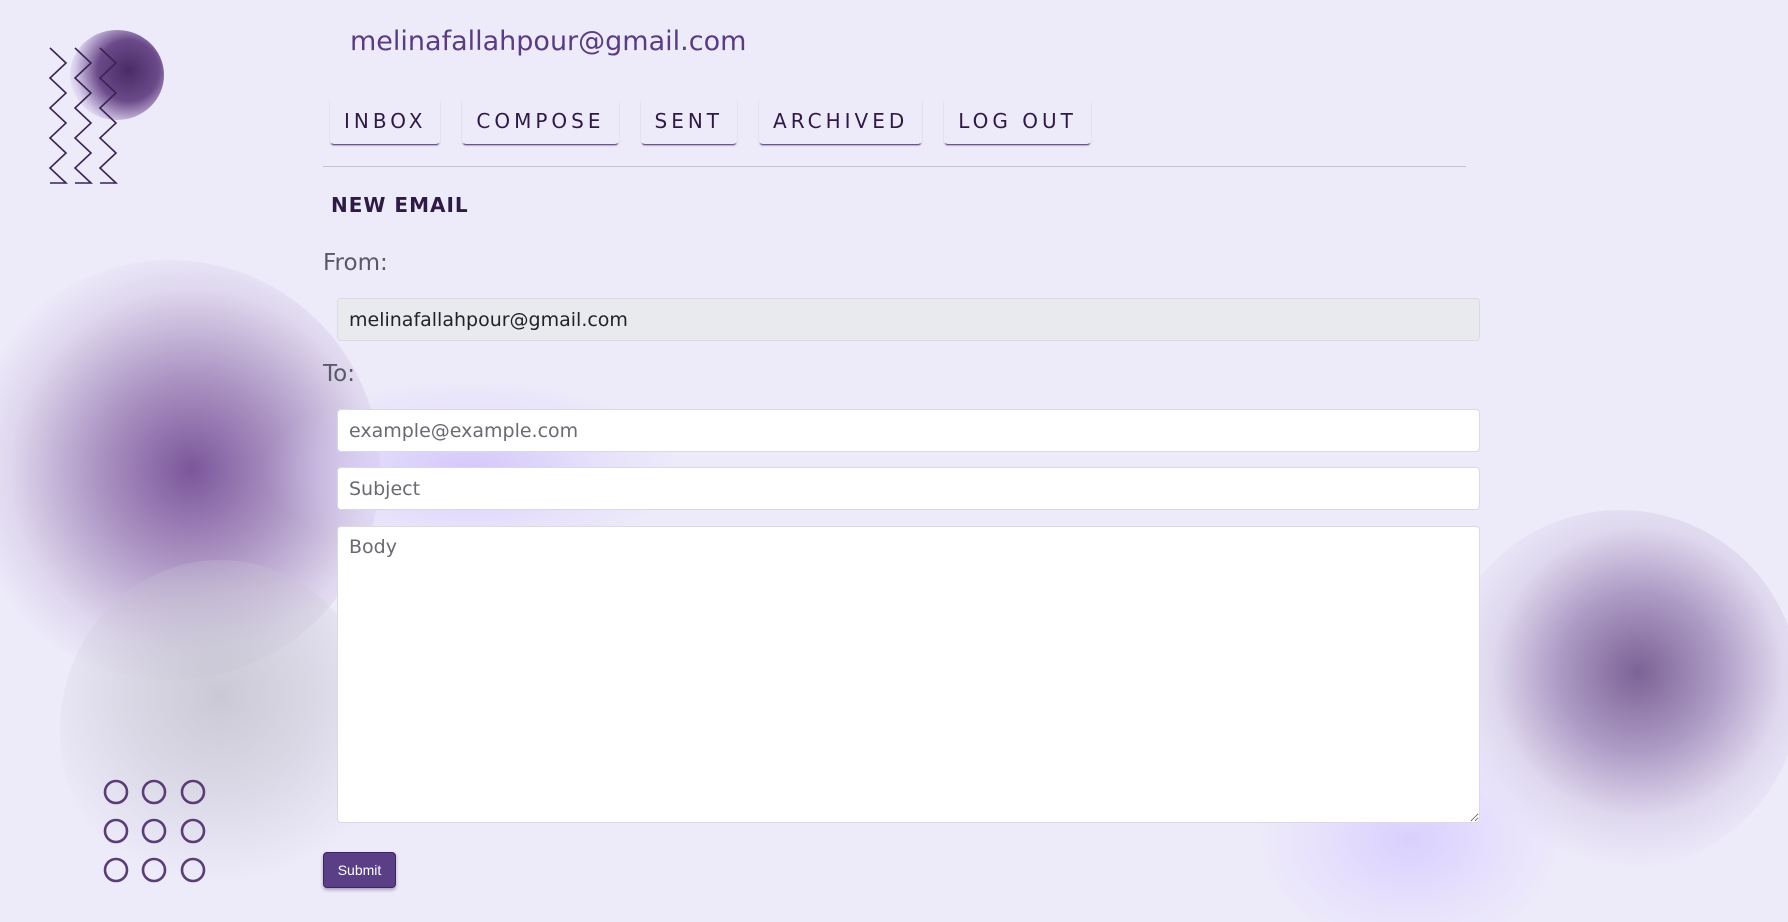 The height and width of the screenshot is (922, 1788). I want to click on from-field, so click(908, 319).